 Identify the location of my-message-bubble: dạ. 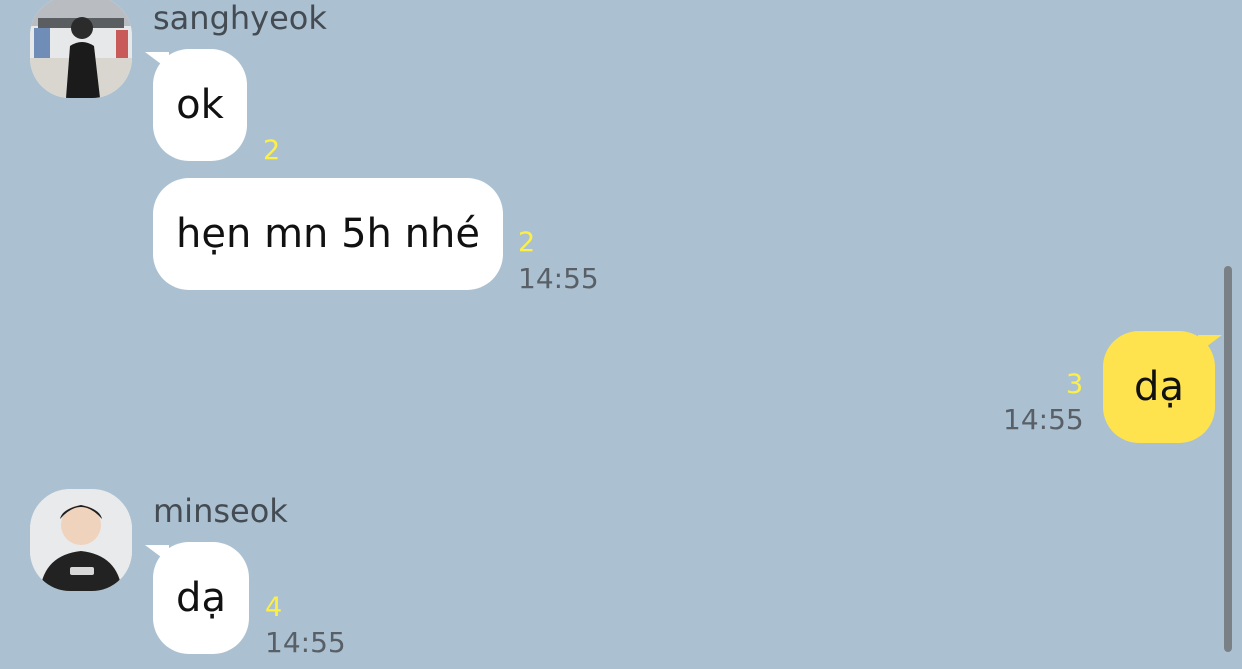
(1159, 387).